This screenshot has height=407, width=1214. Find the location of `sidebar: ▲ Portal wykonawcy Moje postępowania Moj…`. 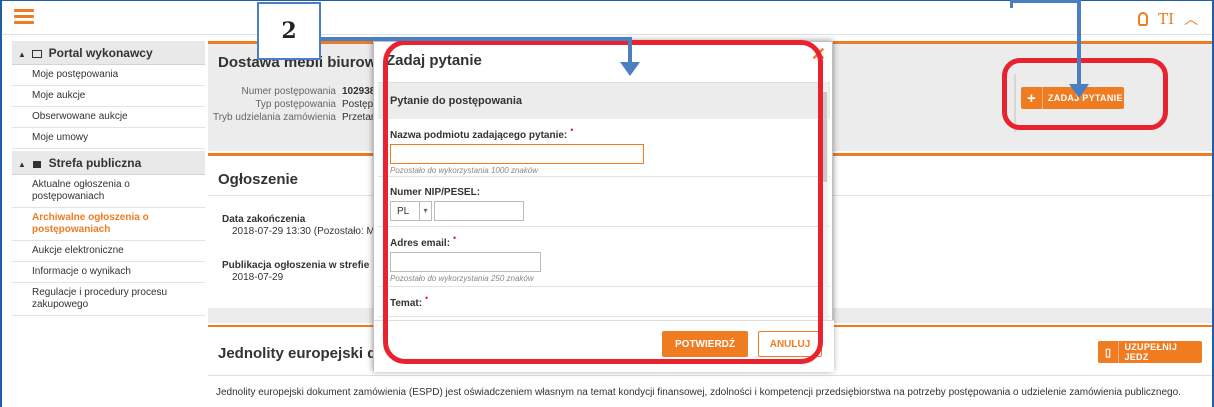

sidebar: ▲ Portal wykonawcy Moje postępowania Moj… is located at coordinates (108, 178).